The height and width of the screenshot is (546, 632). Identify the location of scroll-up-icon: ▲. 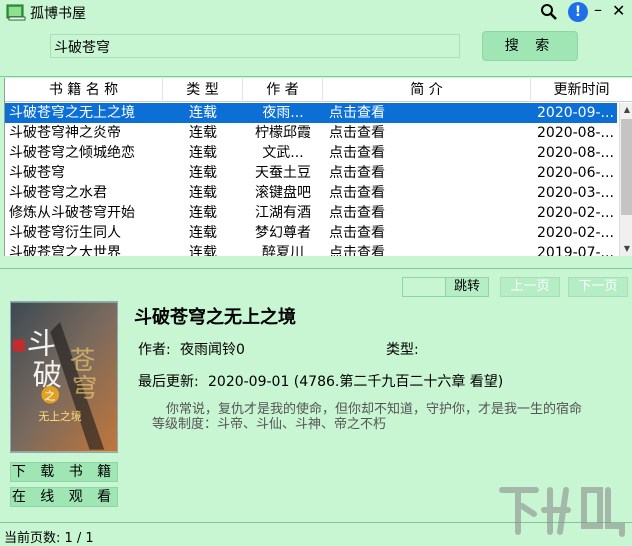
(626, 110).